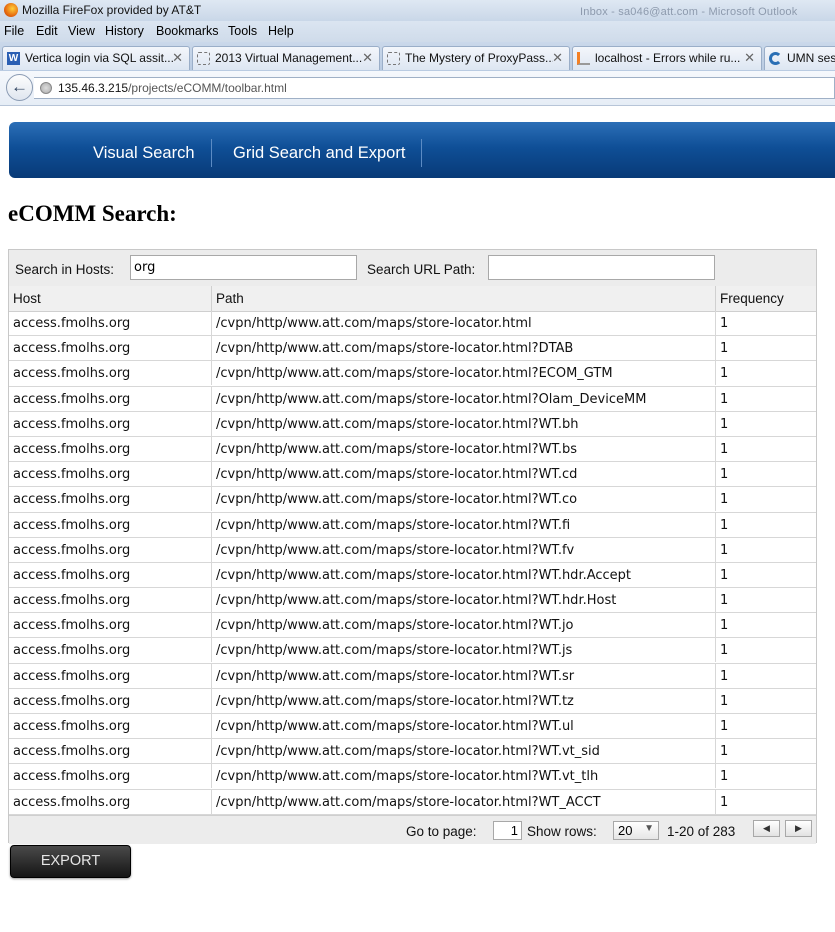  I want to click on nav-grid-search-export: Grid Search and Export, so click(319, 153).